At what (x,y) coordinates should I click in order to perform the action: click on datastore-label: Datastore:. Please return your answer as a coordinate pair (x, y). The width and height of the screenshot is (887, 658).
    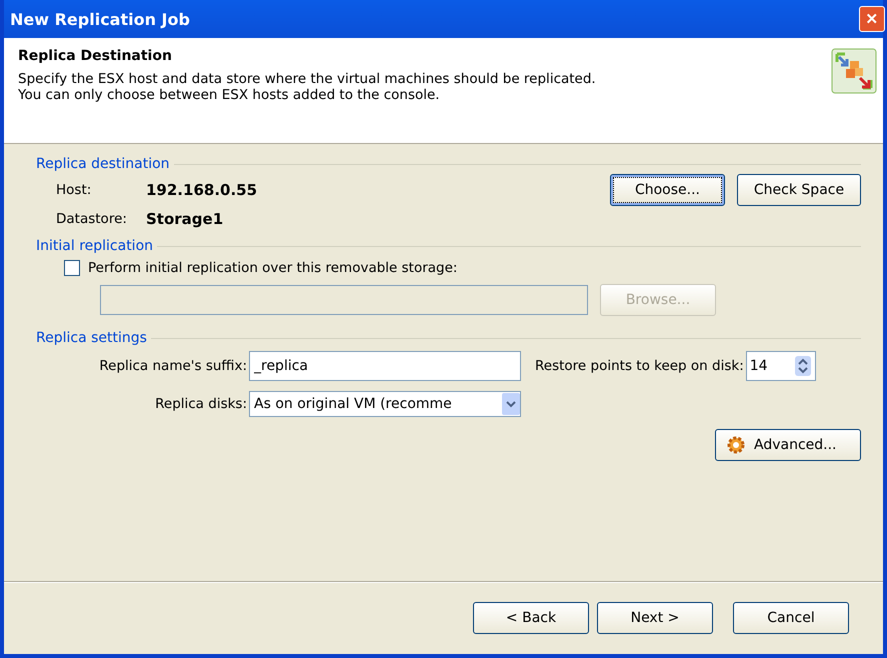
    Looking at the image, I should click on (92, 219).